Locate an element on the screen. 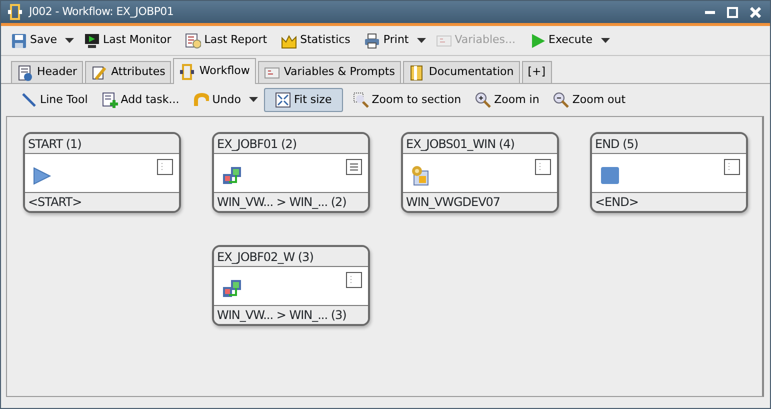 Image resolution: width=771 pixels, height=409 pixels. toolbar-button: Statistics is located at coordinates (315, 40).